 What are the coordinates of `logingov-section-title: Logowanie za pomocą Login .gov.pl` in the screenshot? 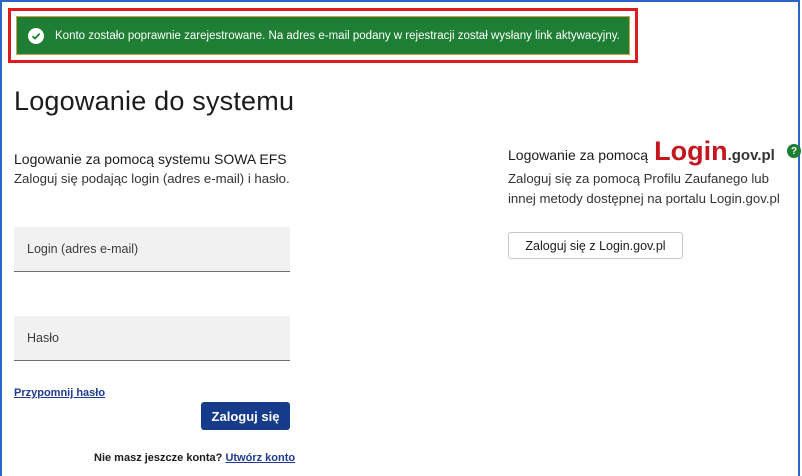 It's located at (641, 151).